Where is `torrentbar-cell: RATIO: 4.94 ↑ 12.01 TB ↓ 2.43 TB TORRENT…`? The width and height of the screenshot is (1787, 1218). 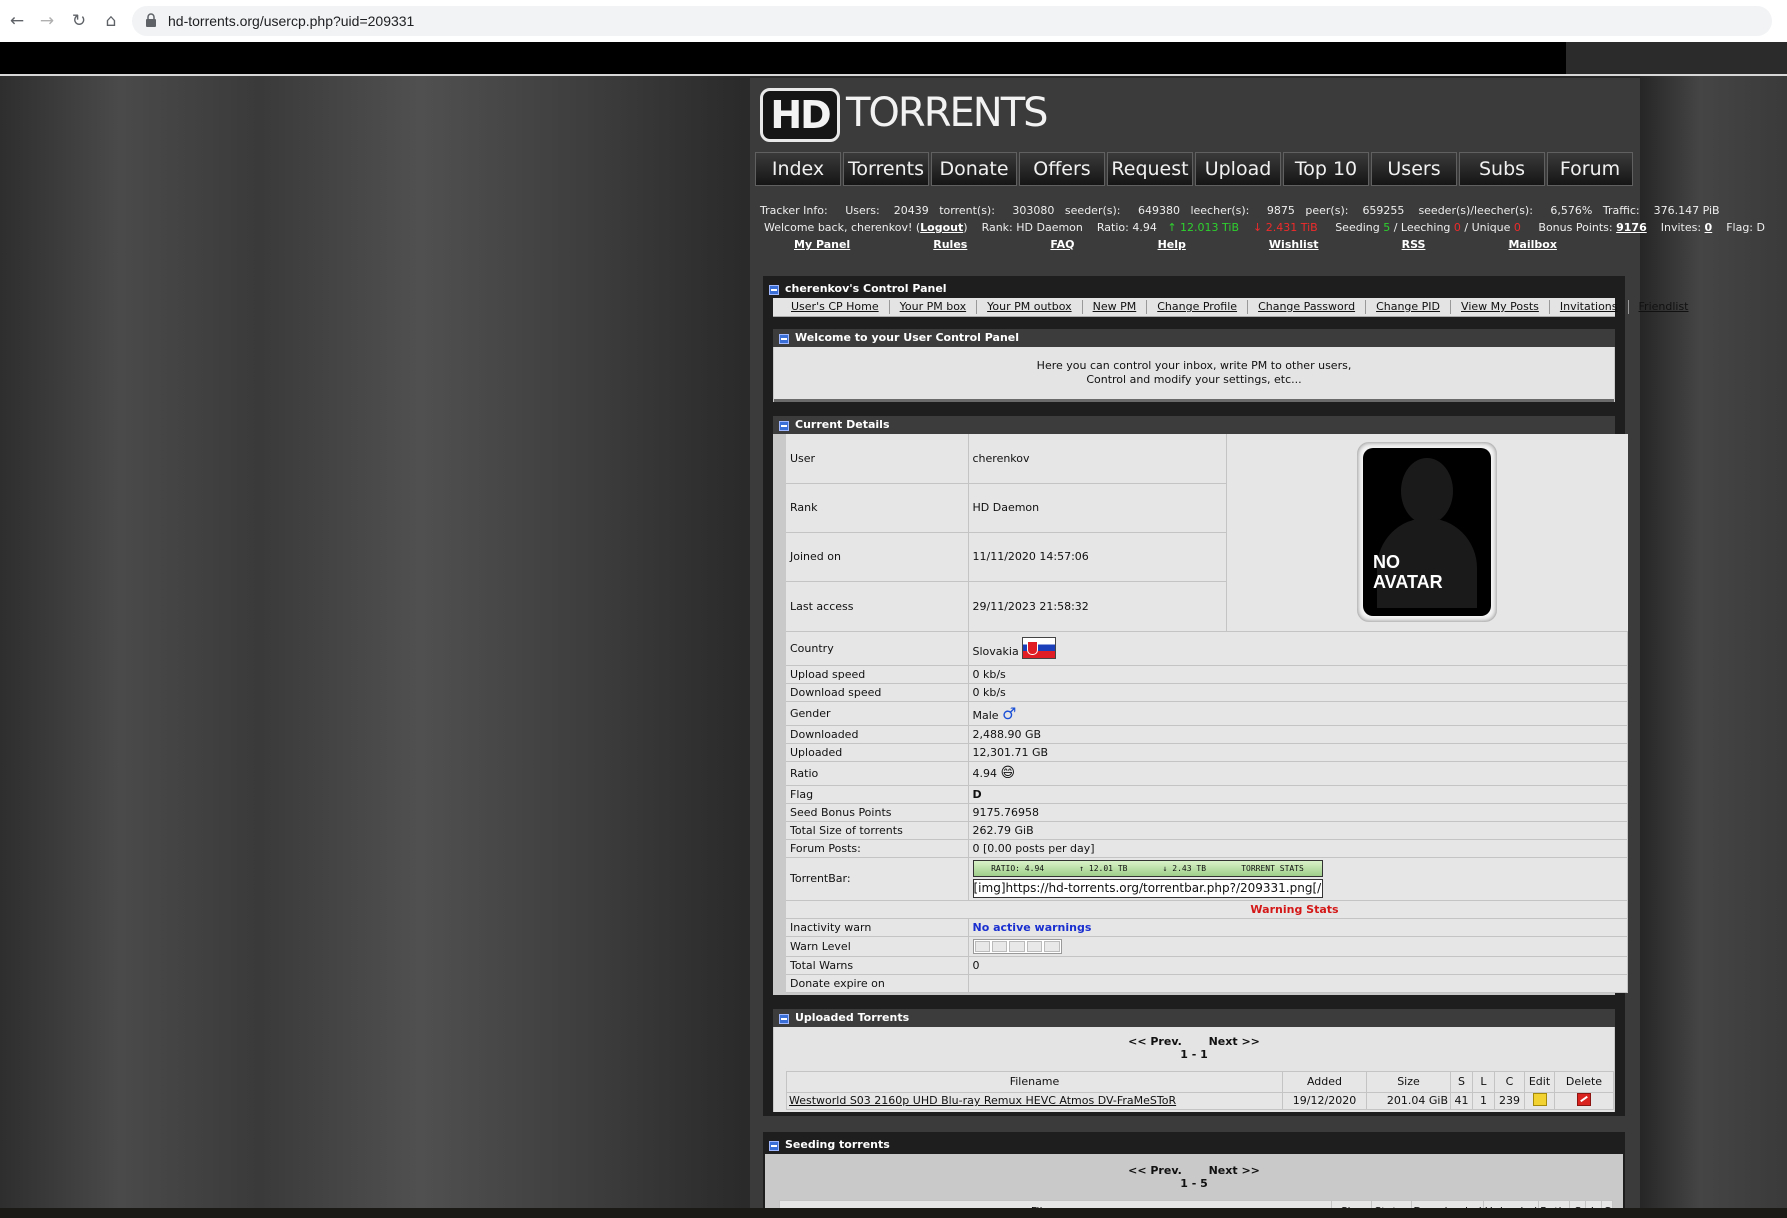
torrentbar-cell: RATIO: 4.94 ↑ 12.01 TB ↓ 2.43 TB TORRENT… is located at coordinates (1298, 879).